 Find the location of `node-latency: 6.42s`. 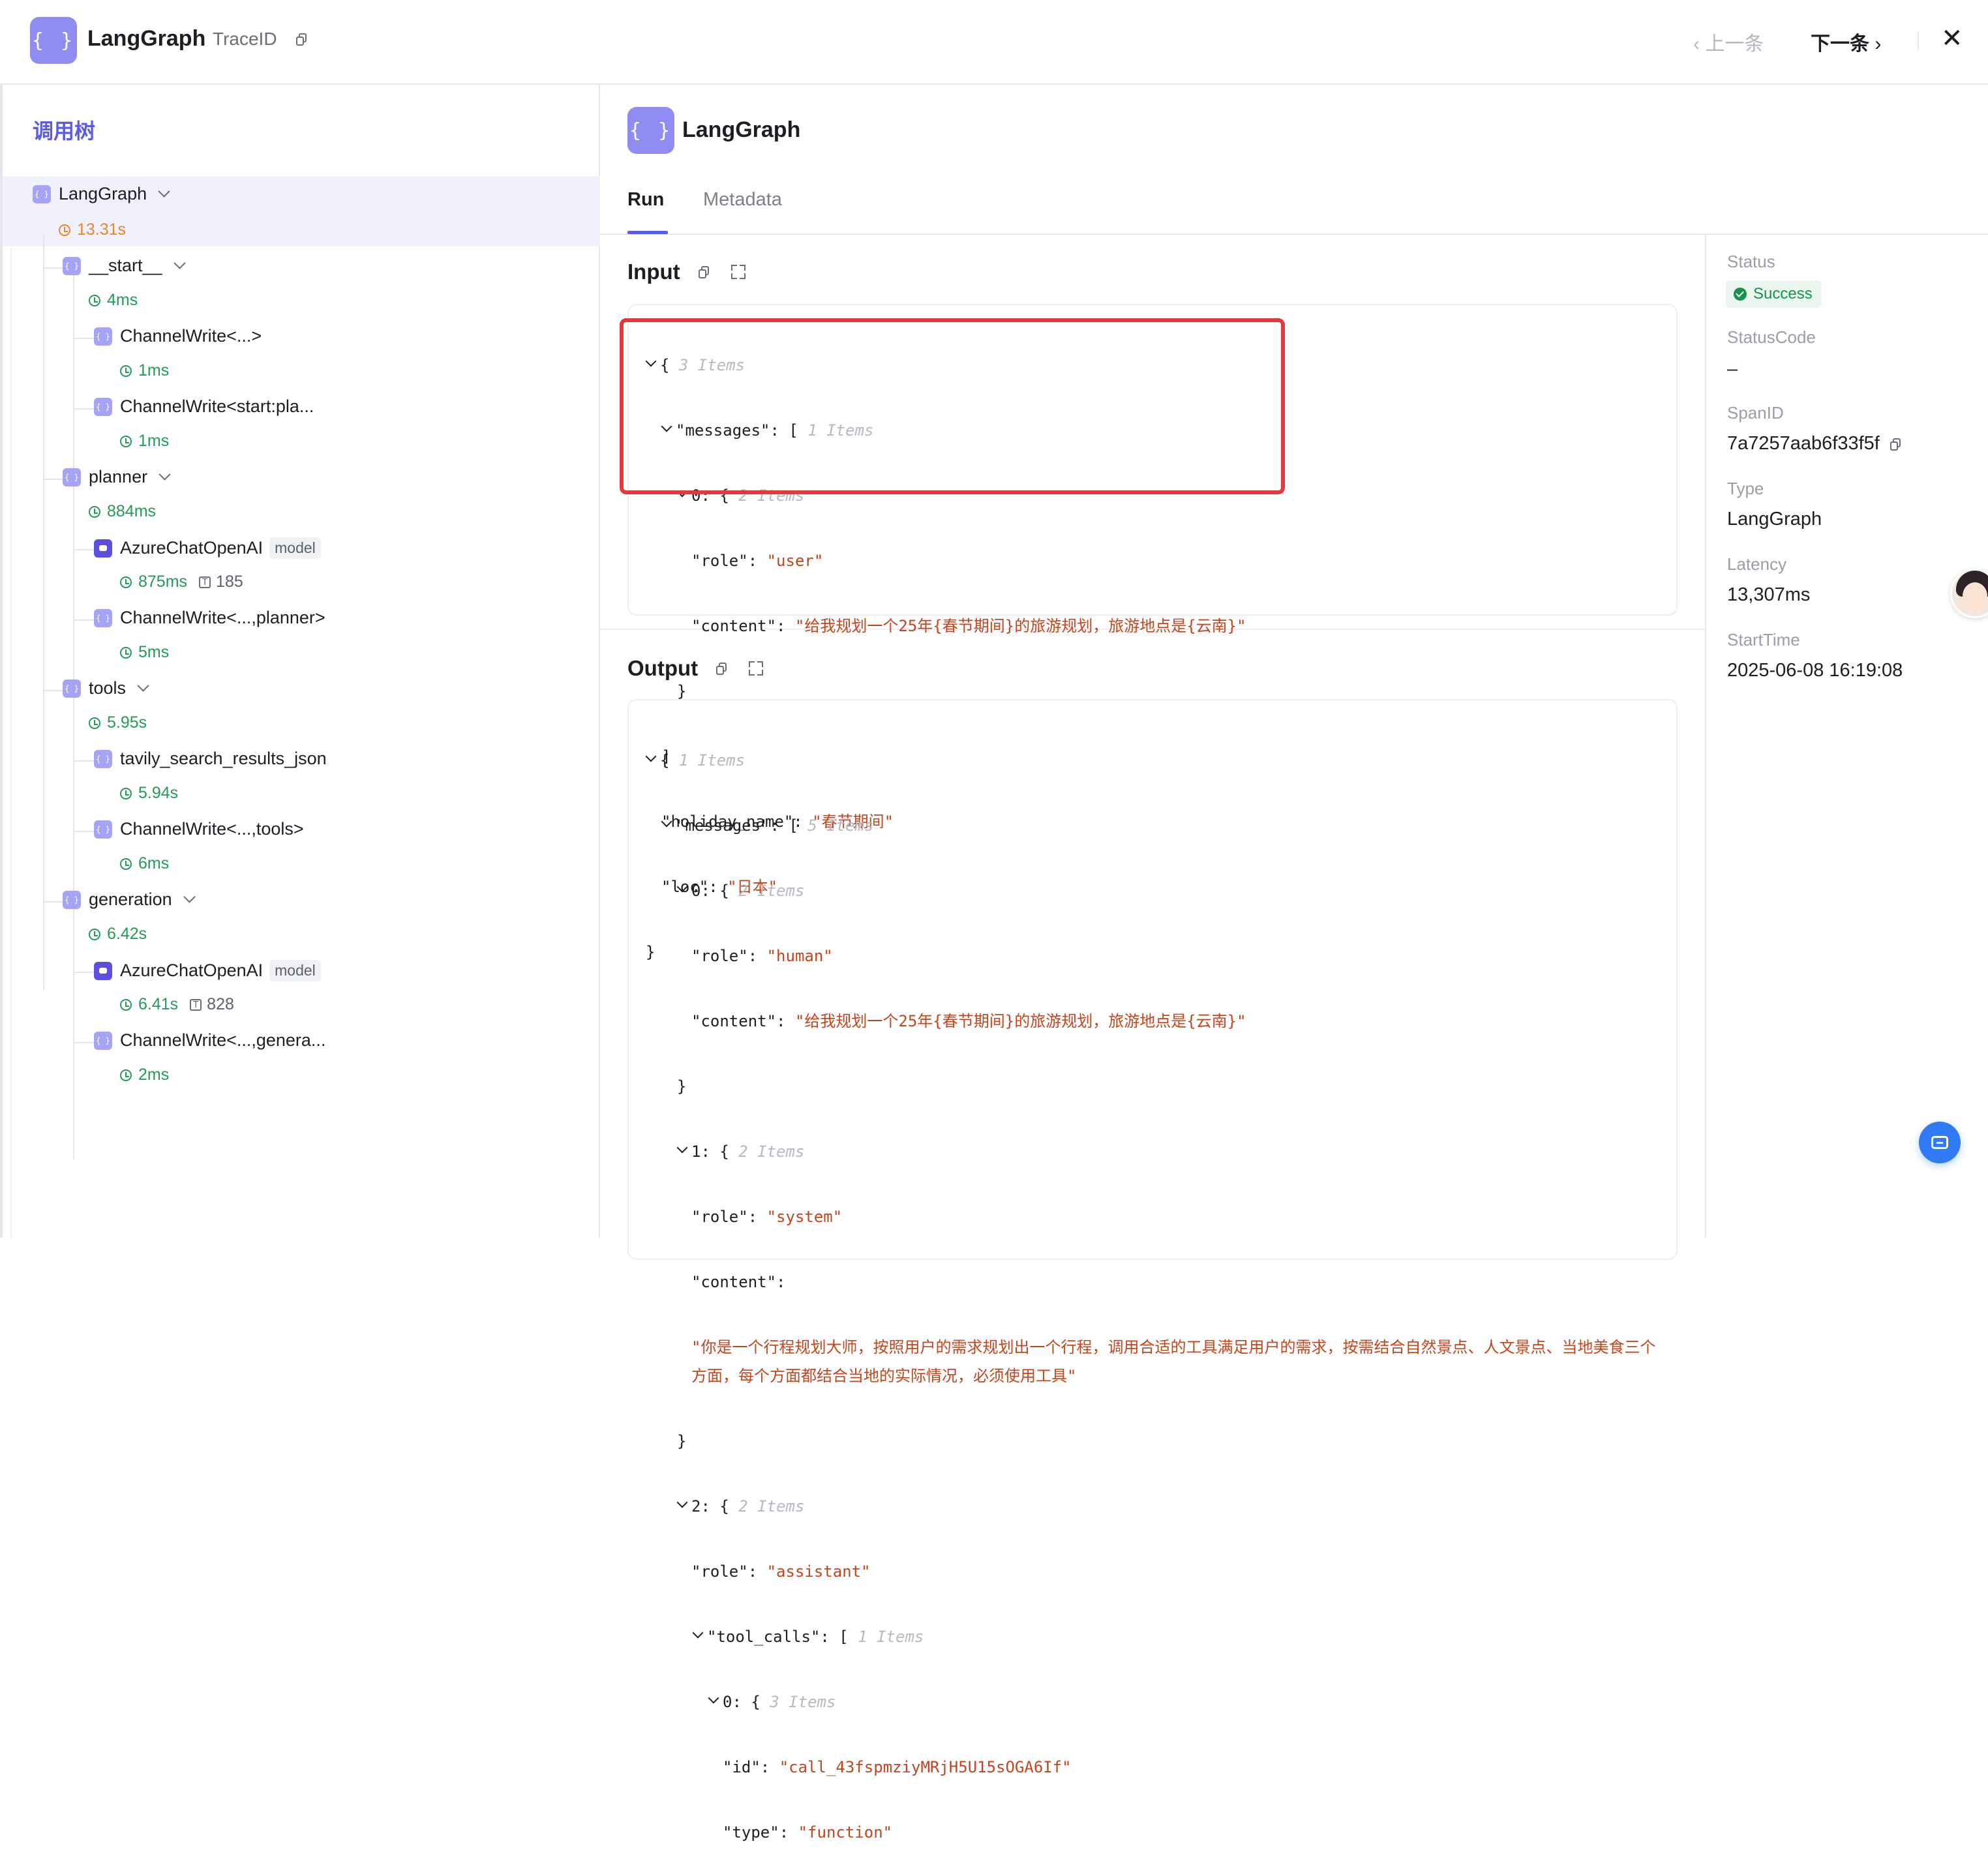

node-latency: 6.42s is located at coordinates (118, 934).